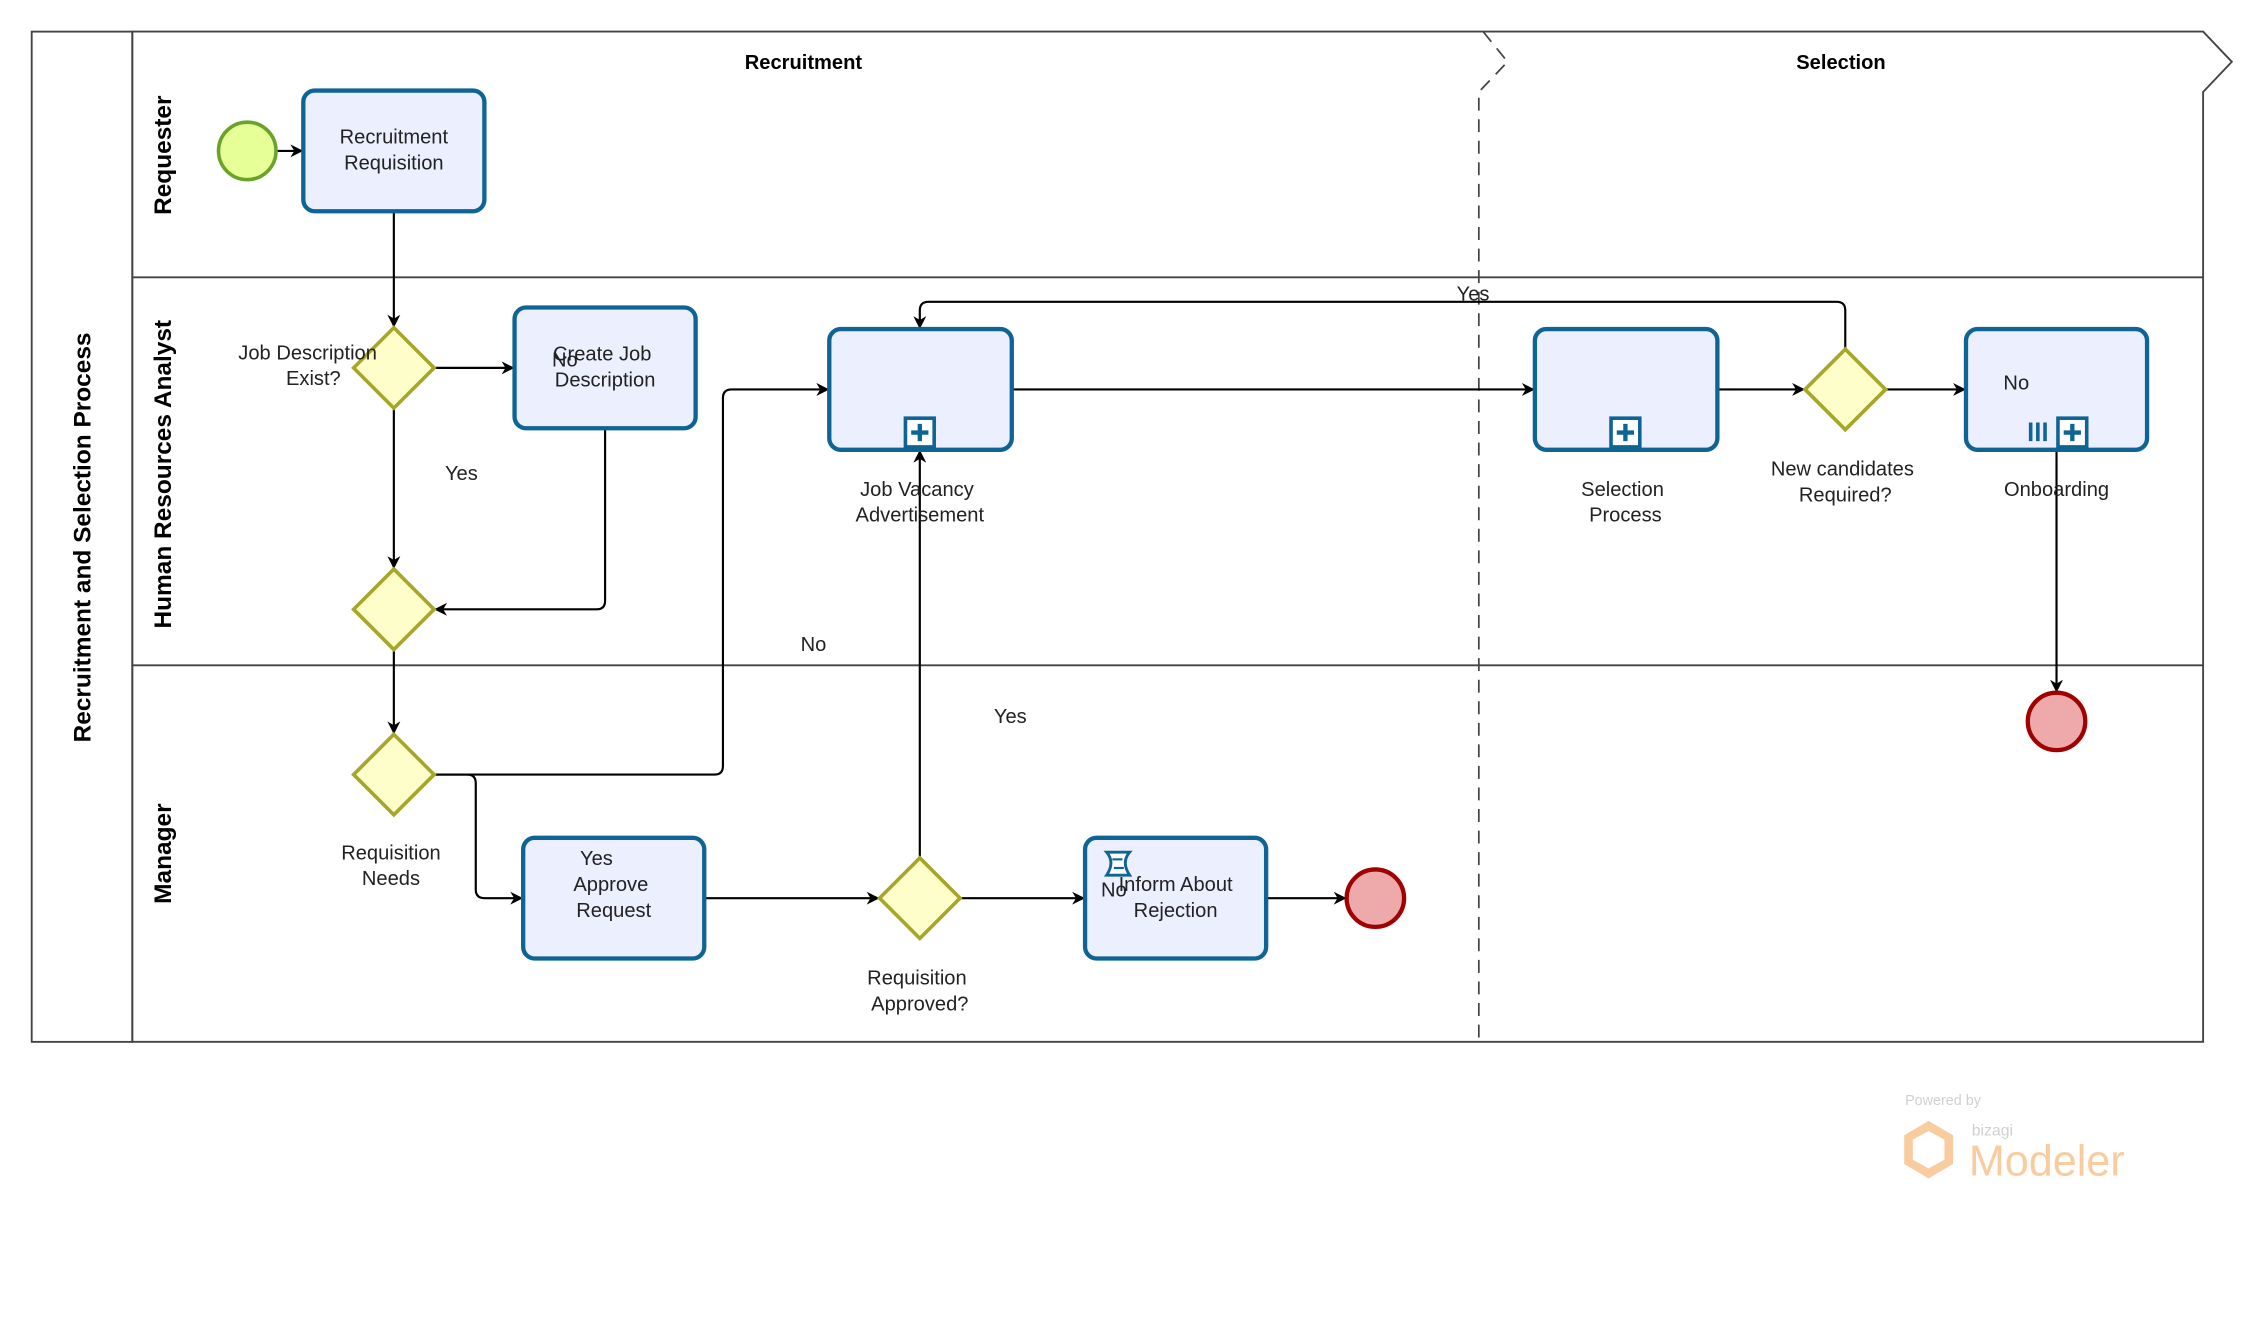 This screenshot has width=2242, height=1330. I want to click on task-label: Recruitment, so click(394, 138).